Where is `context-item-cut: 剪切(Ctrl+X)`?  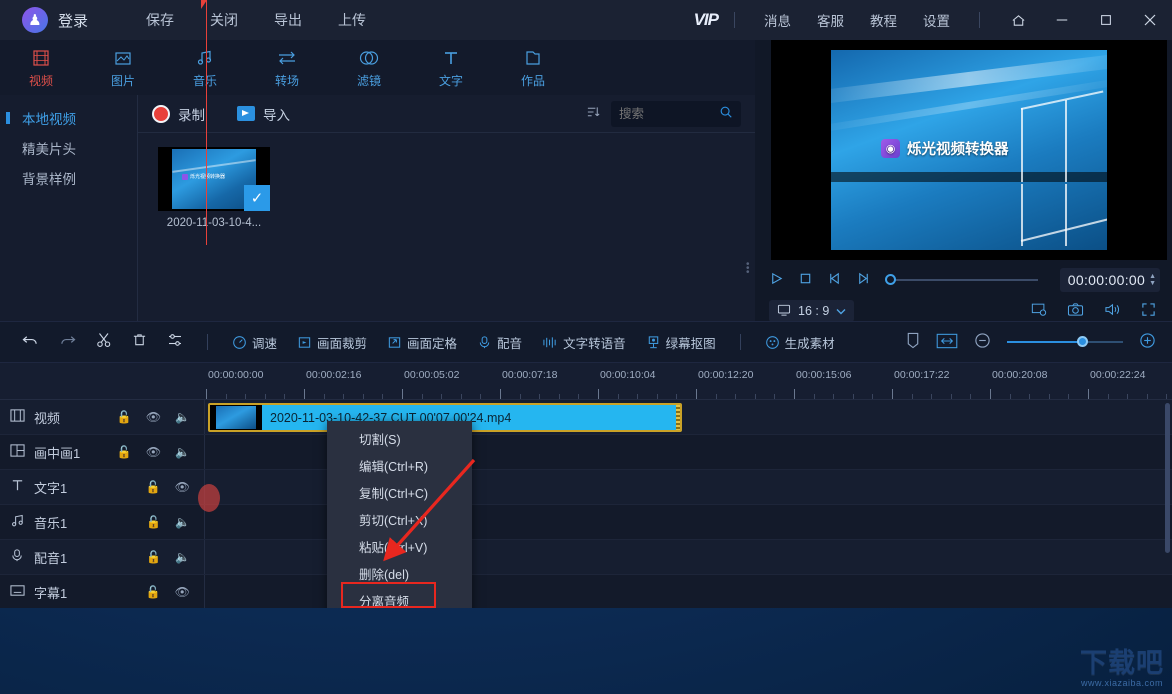 context-item-cut: 剪切(Ctrl+X) is located at coordinates (399, 519).